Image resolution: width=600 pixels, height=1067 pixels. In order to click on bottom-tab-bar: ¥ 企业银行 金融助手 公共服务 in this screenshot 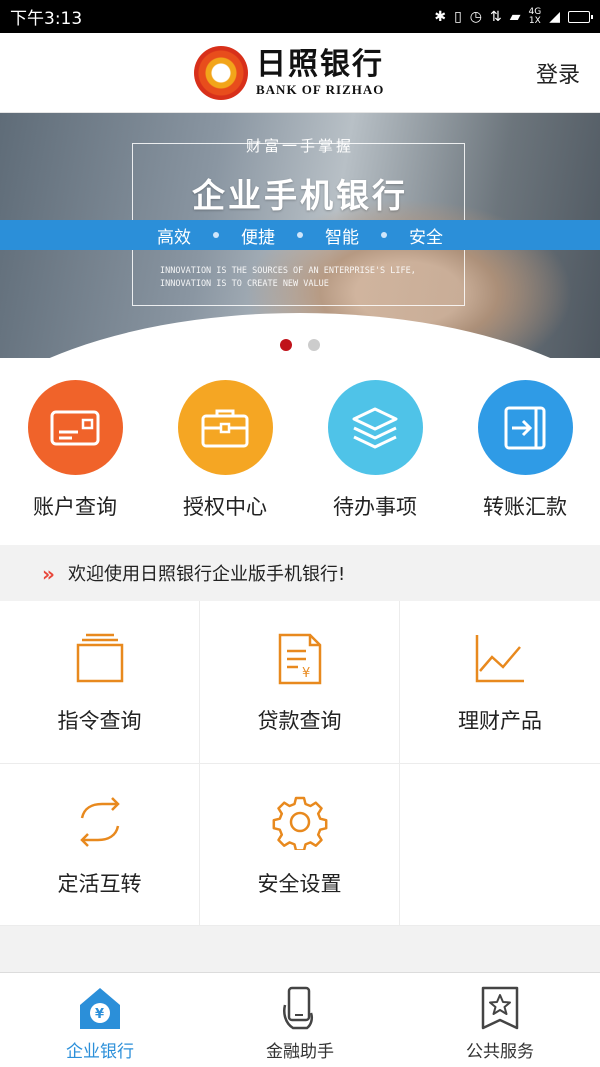, I will do `click(300, 1019)`.